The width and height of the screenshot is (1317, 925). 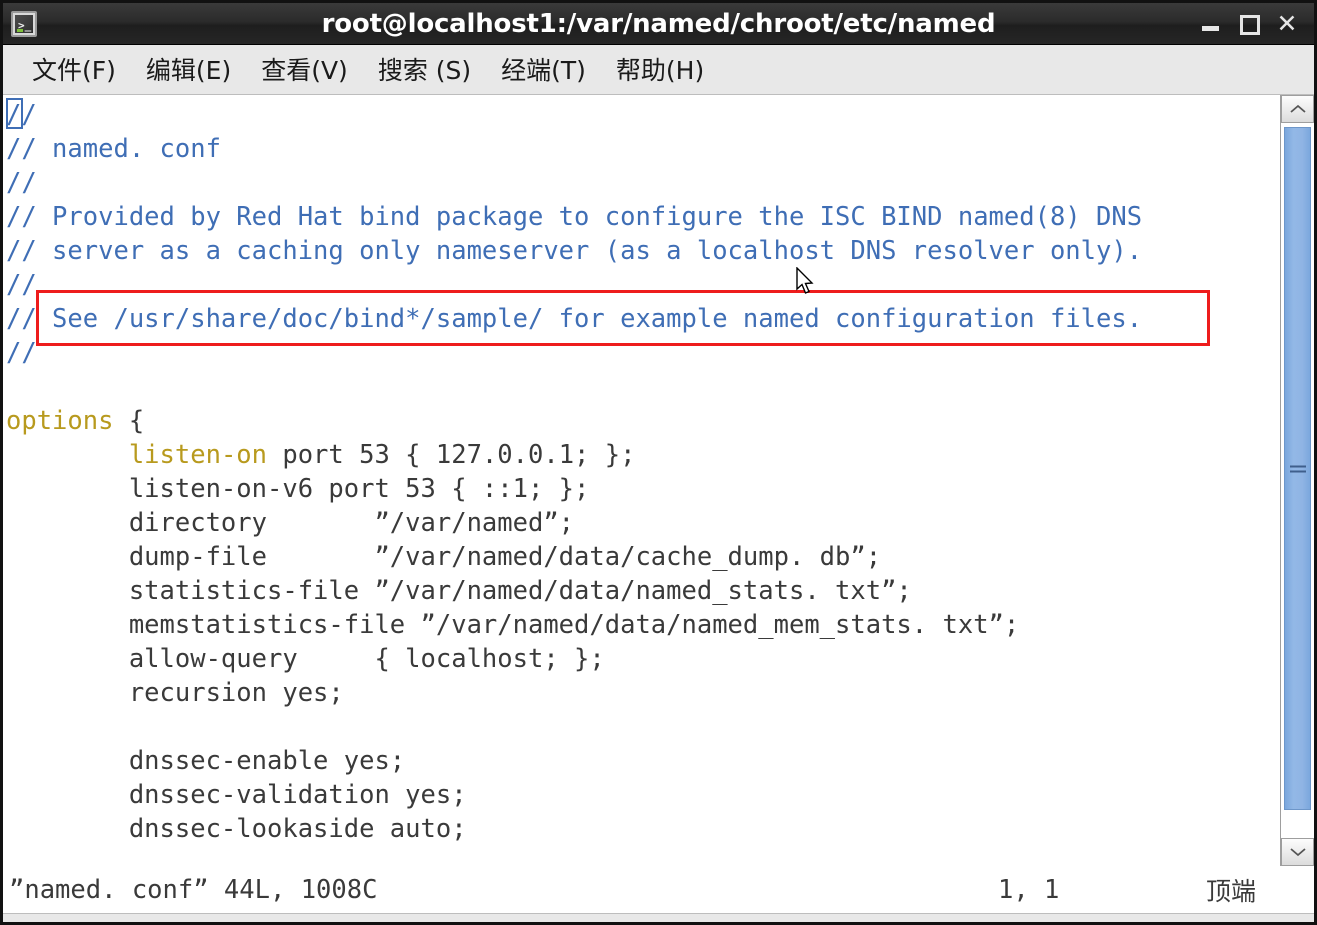 What do you see at coordinates (451, 455) in the screenshot?
I see `editor-token: port 53 { 127.0.0.1; };` at bounding box center [451, 455].